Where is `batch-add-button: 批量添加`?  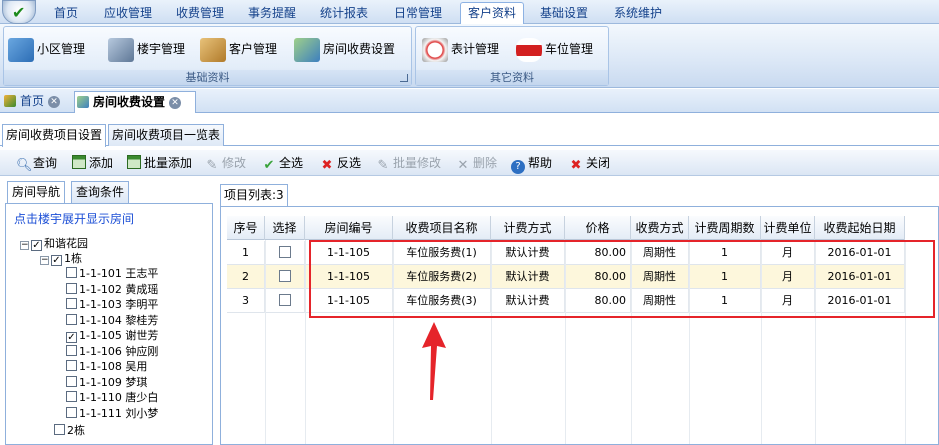
batch-add-button: 批量添加 is located at coordinates (159, 163).